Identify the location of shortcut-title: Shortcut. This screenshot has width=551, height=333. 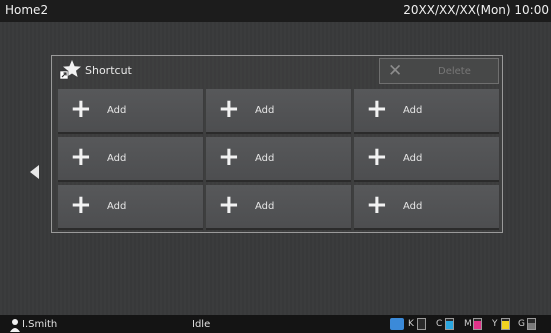
(108, 70).